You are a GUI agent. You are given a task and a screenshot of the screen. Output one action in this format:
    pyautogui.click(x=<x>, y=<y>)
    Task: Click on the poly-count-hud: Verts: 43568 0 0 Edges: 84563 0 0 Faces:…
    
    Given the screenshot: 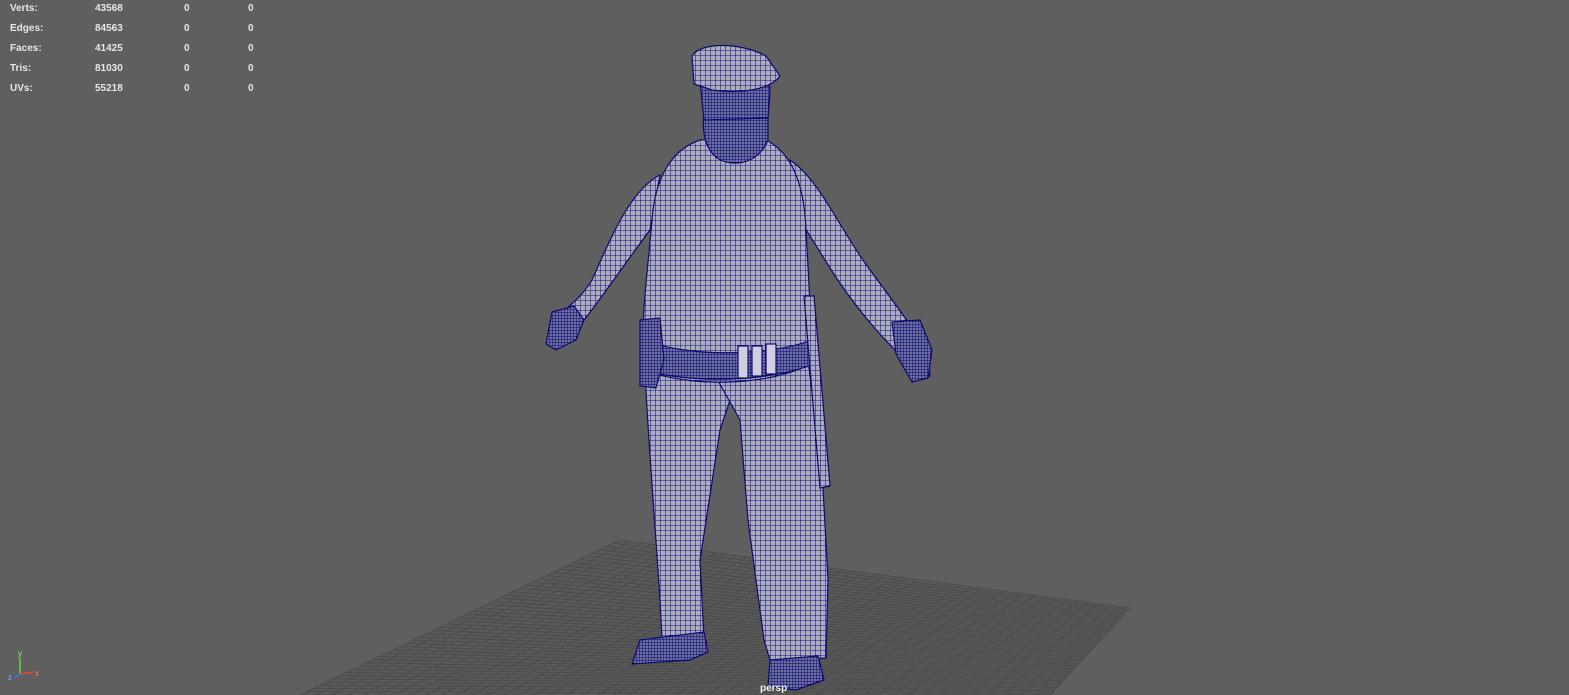 What is the action you would take?
    pyautogui.click(x=140, y=52)
    